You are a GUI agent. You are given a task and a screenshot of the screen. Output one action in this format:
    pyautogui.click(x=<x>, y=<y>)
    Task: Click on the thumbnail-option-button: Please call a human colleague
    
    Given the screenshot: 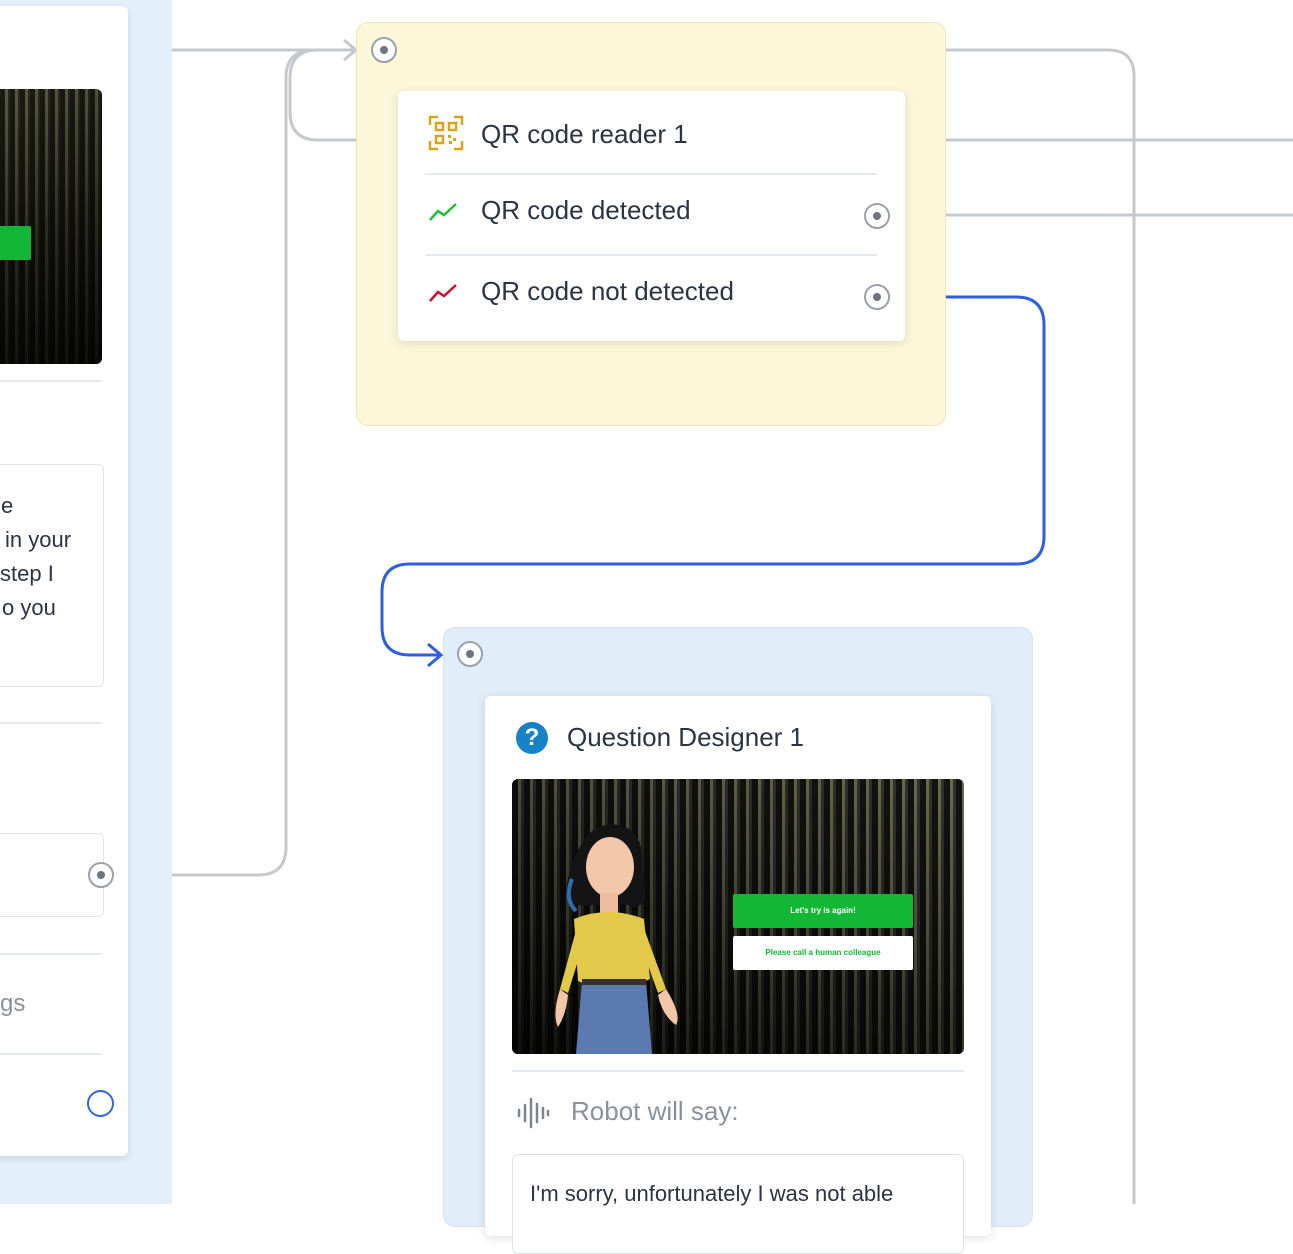 What is the action you would take?
    pyautogui.click(x=823, y=953)
    